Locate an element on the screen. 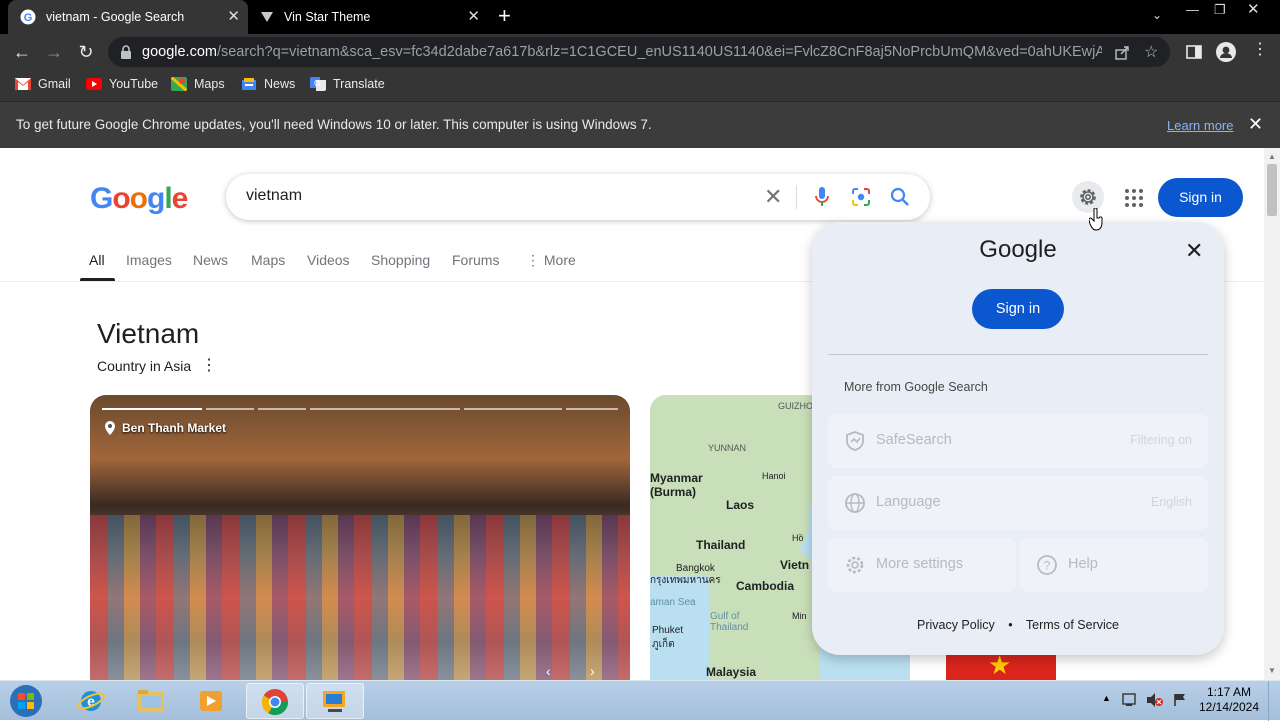 The height and width of the screenshot is (721, 1280). tab-title: Vin Star Theme is located at coordinates (327, 17).